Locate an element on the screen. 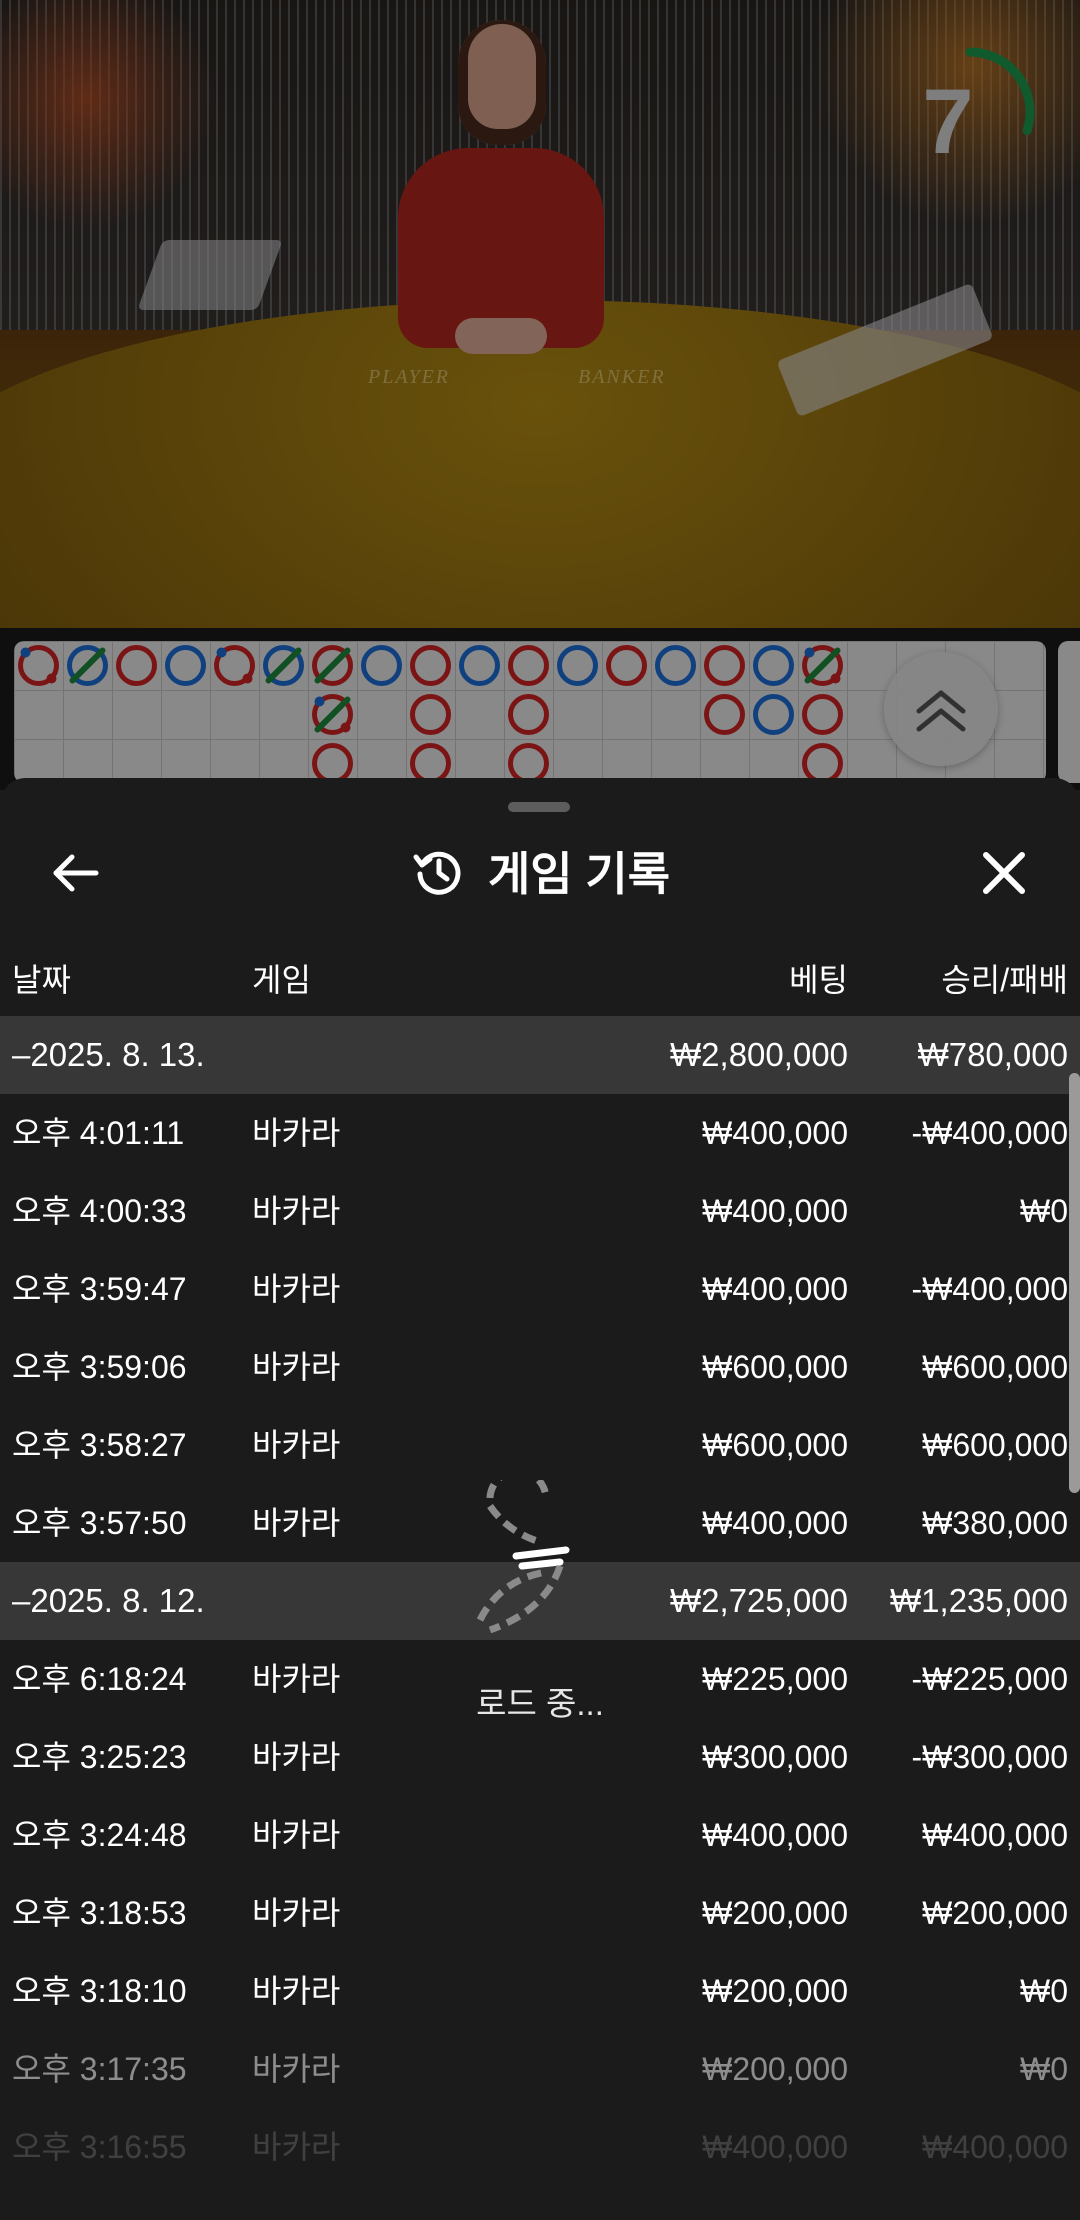  row-time: 오후 3:59:47 is located at coordinates (99, 1289).